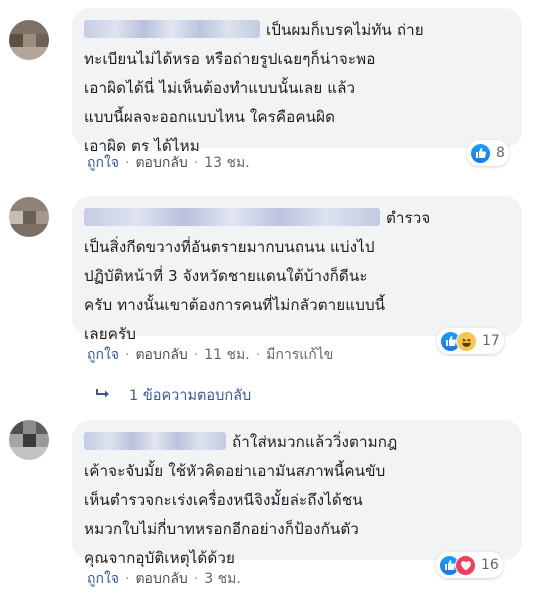 This screenshot has height=606, width=533. Describe the element at coordinates (491, 341) in the screenshot. I see `reaction-count: 17` at that location.